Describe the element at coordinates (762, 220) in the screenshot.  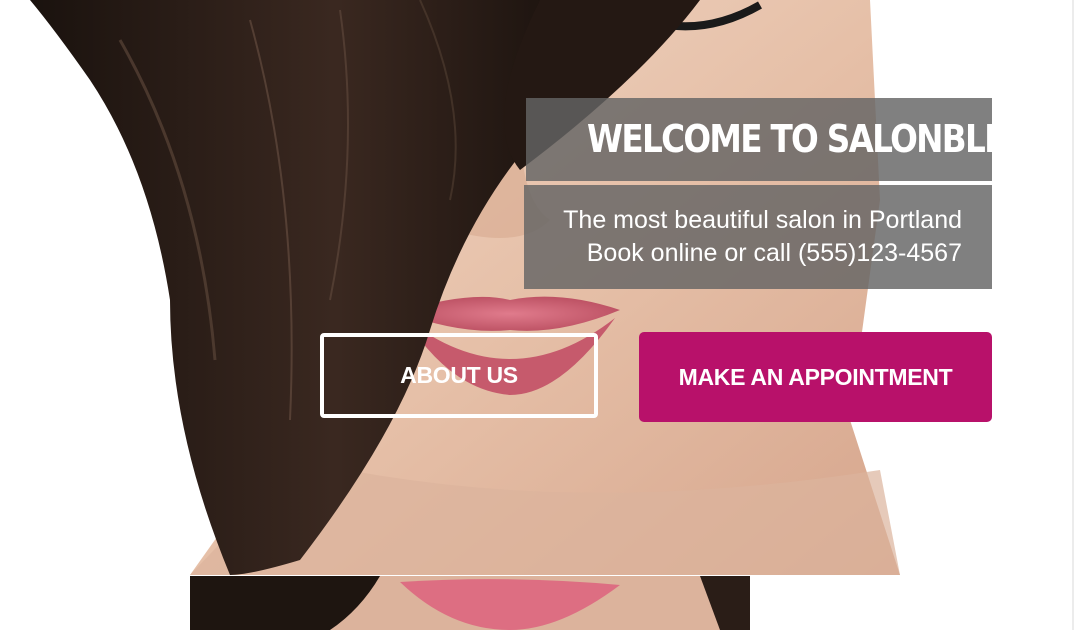
I see `hero-tagline: The most beautiful salon in Portland` at that location.